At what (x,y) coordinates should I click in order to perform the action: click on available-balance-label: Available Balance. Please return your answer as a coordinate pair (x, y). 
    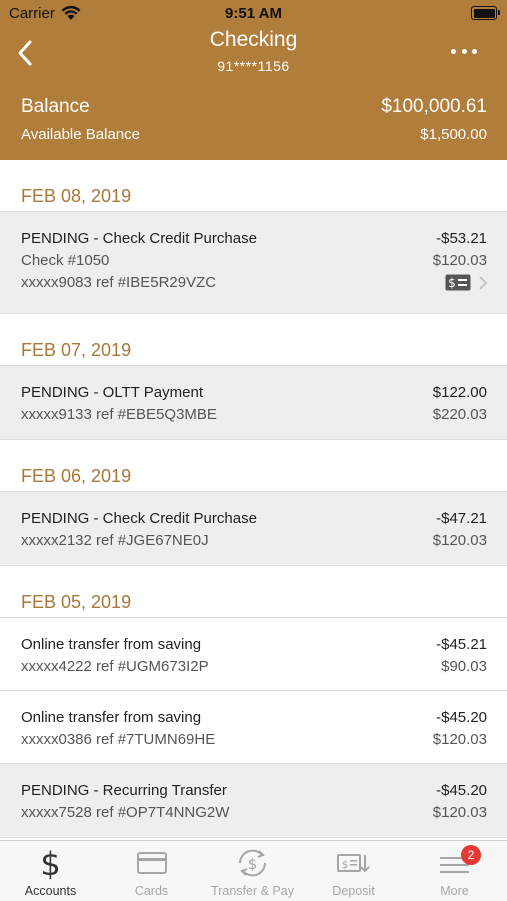
    Looking at the image, I should click on (80, 134).